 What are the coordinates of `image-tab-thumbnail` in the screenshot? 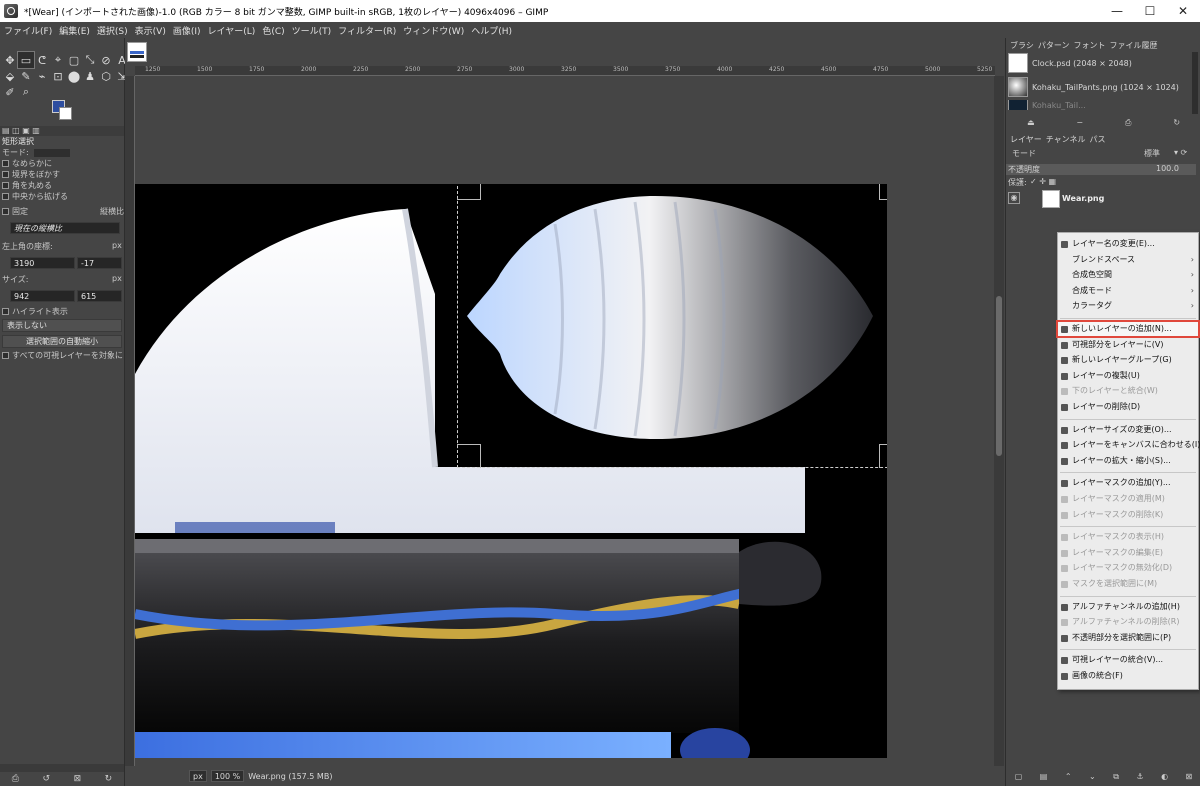 It's located at (137, 52).